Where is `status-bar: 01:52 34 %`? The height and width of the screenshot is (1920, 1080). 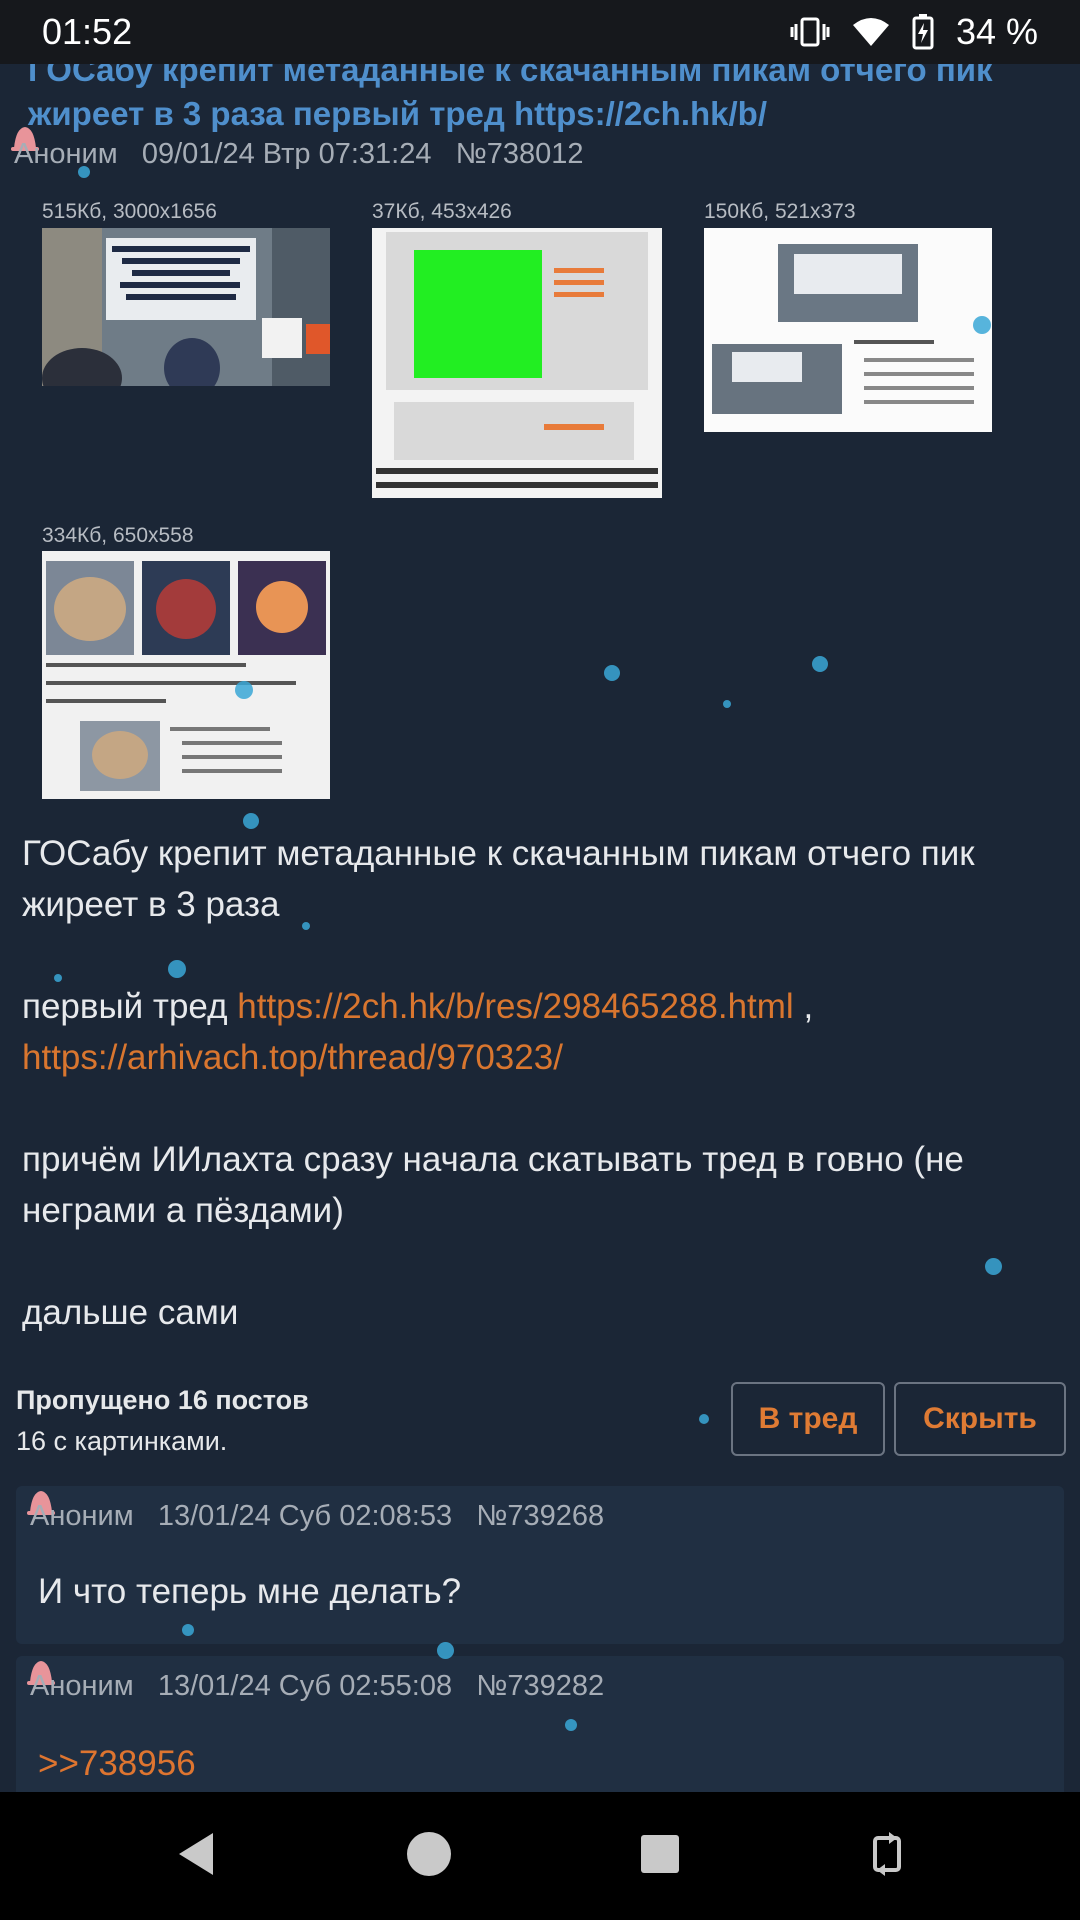
status-bar: 01:52 34 % is located at coordinates (540, 32).